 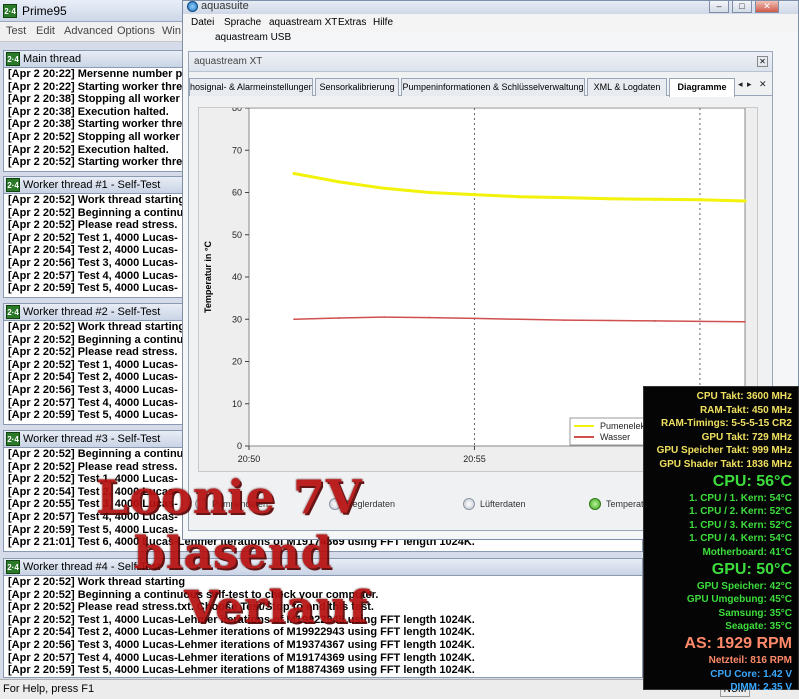 I want to click on x-tick-label: 20:50, so click(x=249, y=459).